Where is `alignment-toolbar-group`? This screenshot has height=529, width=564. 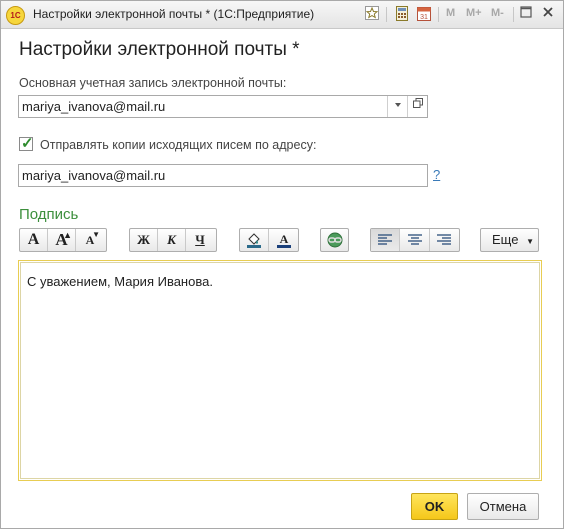
alignment-toolbar-group is located at coordinates (415, 240).